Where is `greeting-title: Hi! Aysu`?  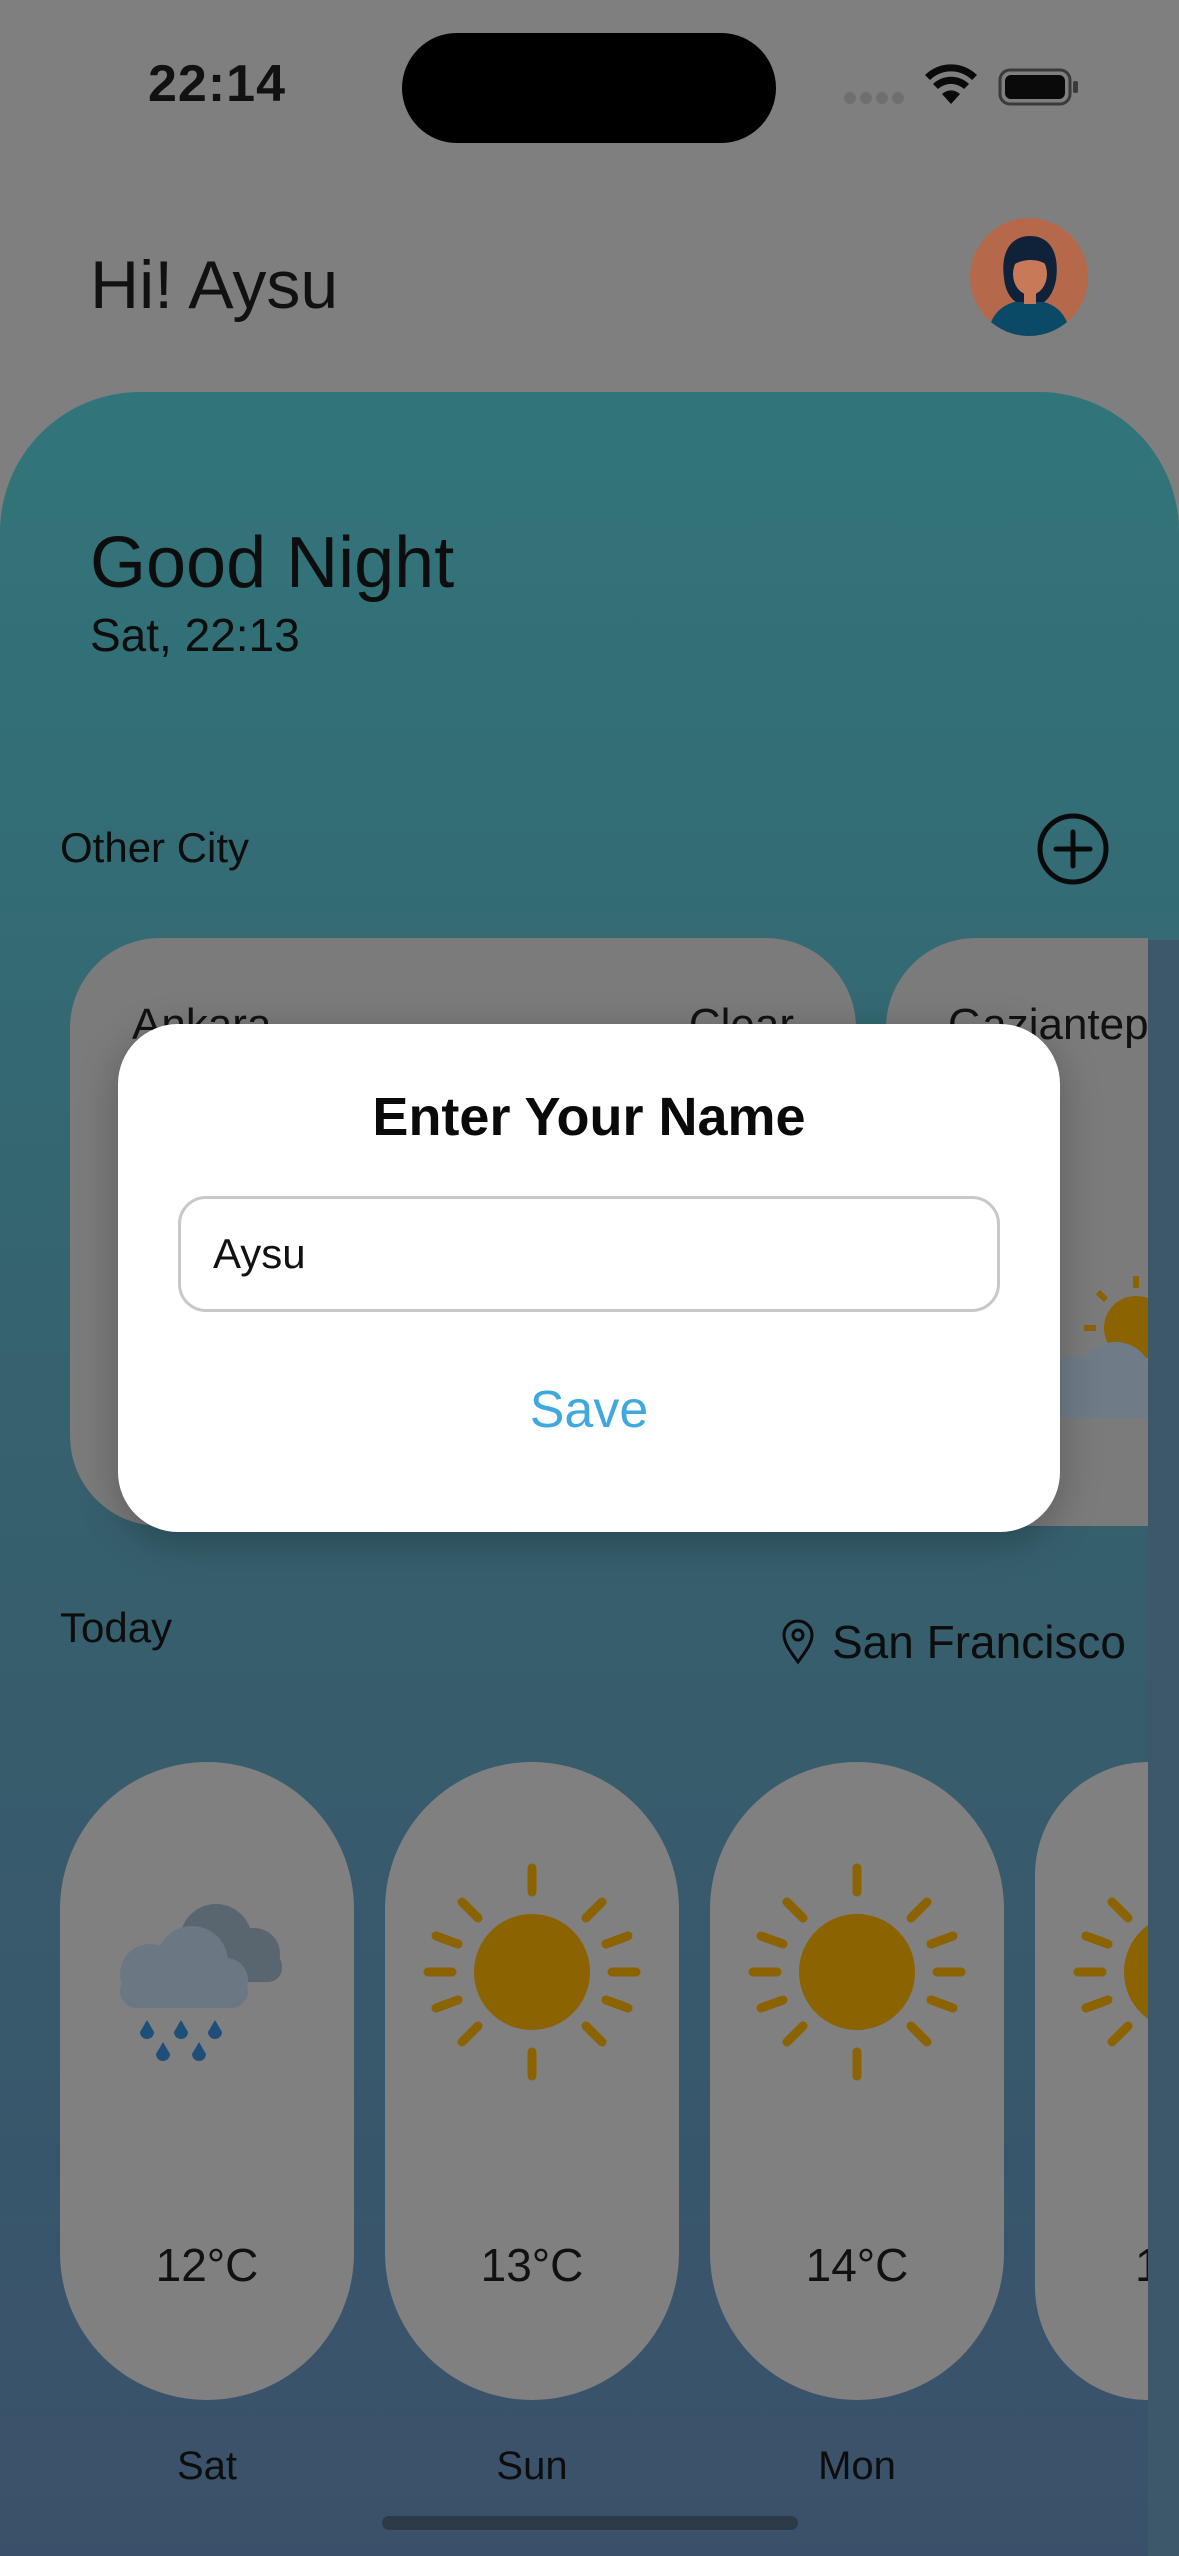
greeting-title: Hi! Aysu is located at coordinates (214, 285).